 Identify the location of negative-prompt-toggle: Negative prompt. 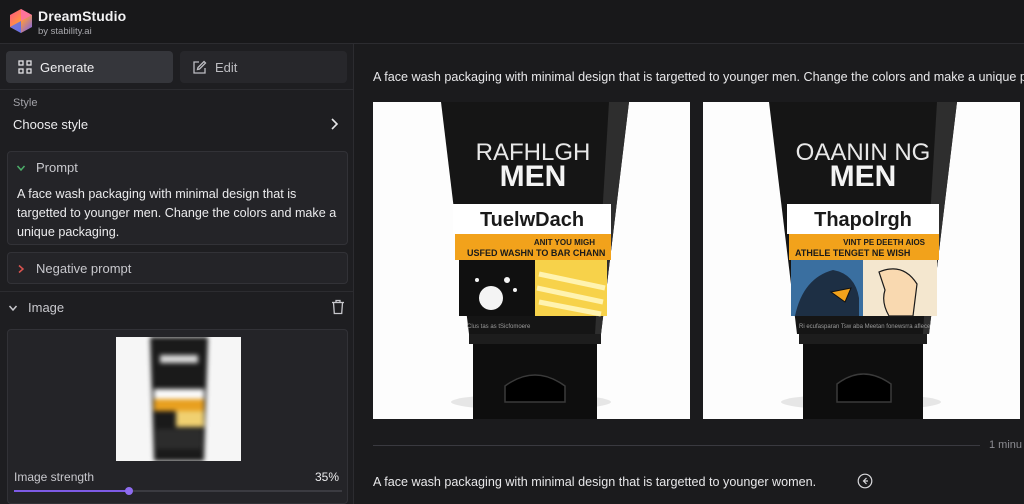
(73, 268).